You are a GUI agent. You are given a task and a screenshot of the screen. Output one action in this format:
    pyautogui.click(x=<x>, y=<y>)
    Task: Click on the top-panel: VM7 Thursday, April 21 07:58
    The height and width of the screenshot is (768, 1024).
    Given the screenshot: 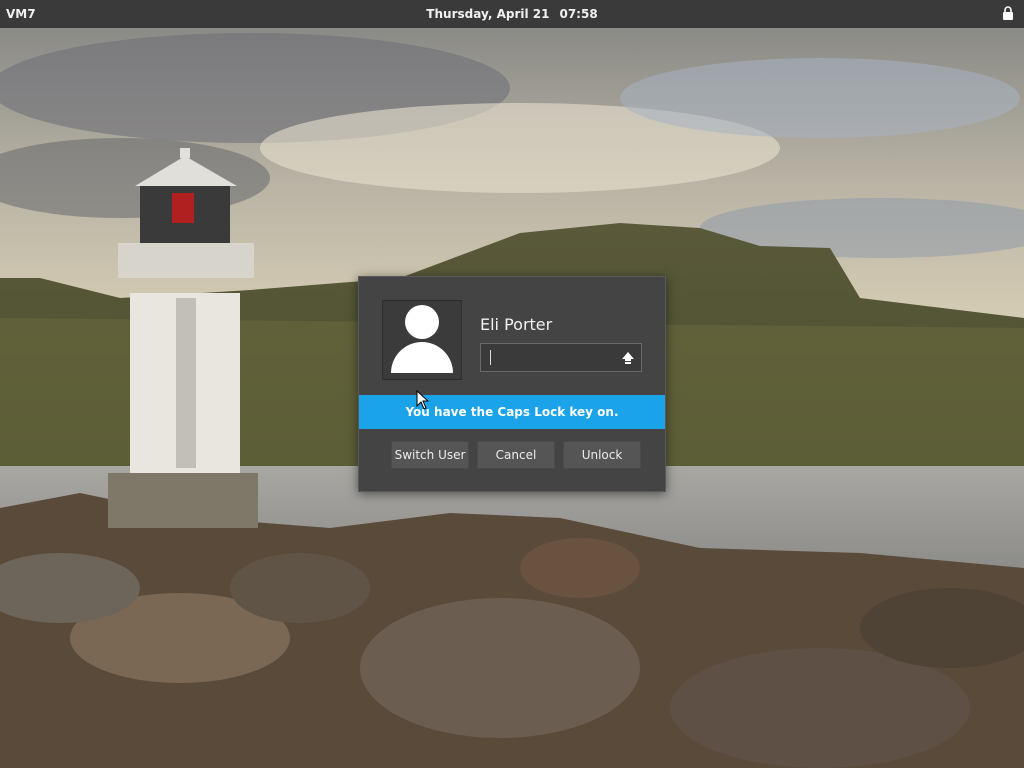 What is the action you would take?
    pyautogui.click(x=512, y=14)
    